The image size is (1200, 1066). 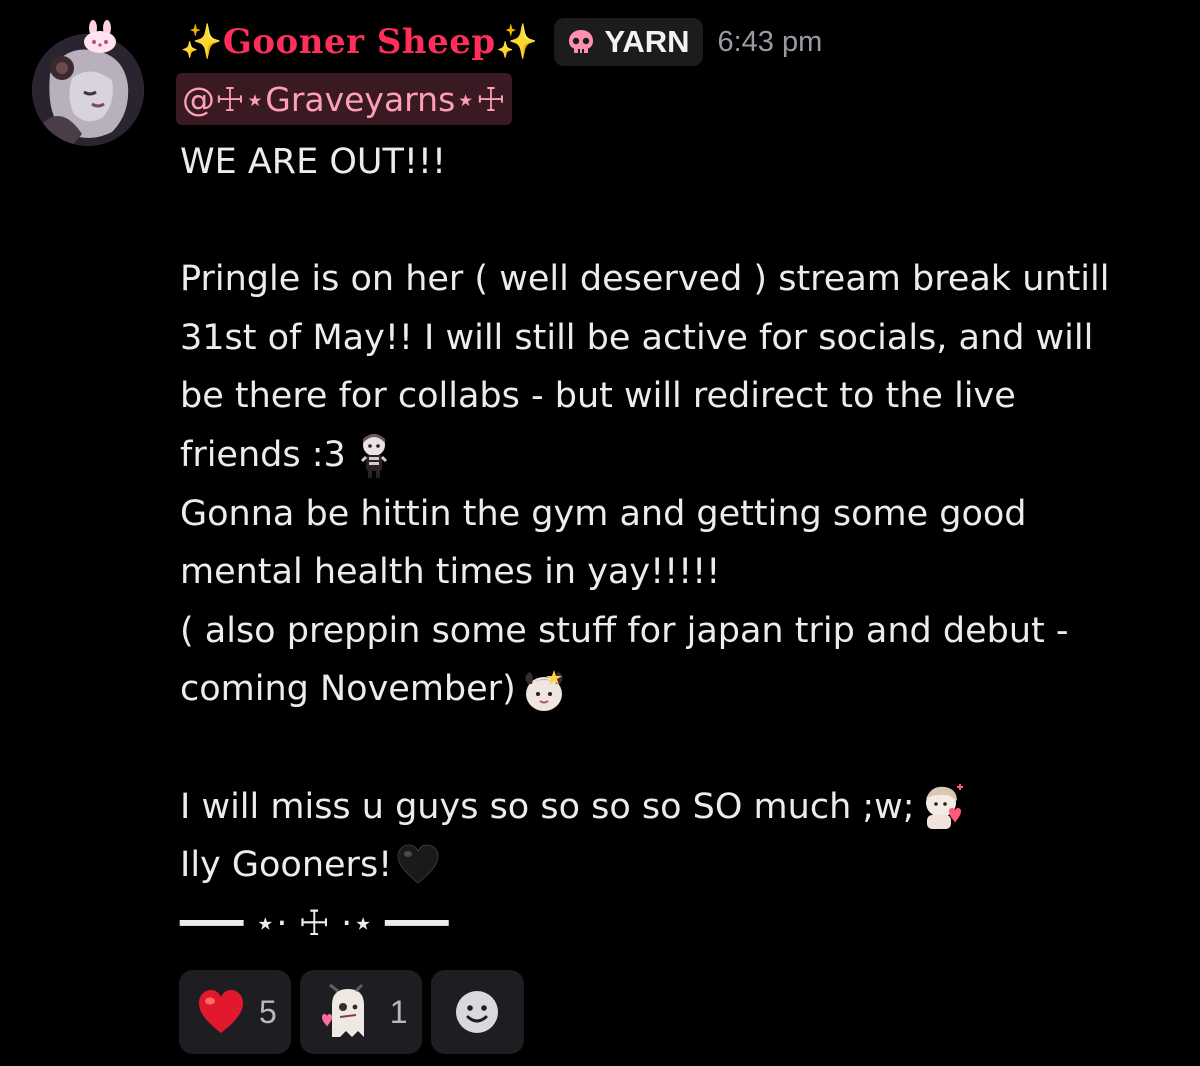 I want to click on sheep-girl-sticker-emoji, so click(x=544, y=690).